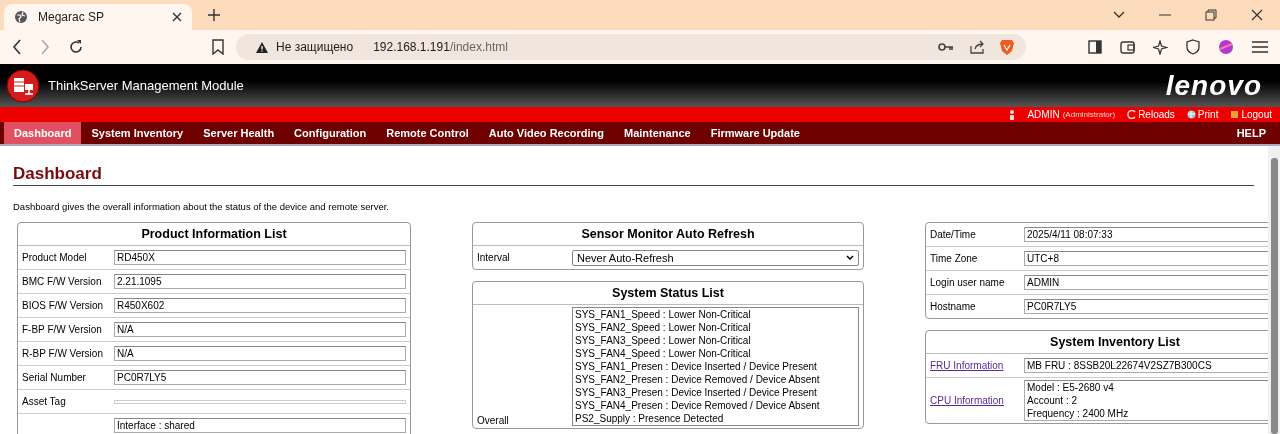 The width and height of the screenshot is (1280, 434). What do you see at coordinates (968, 282) in the screenshot?
I see `field-label: Login user name` at bounding box center [968, 282].